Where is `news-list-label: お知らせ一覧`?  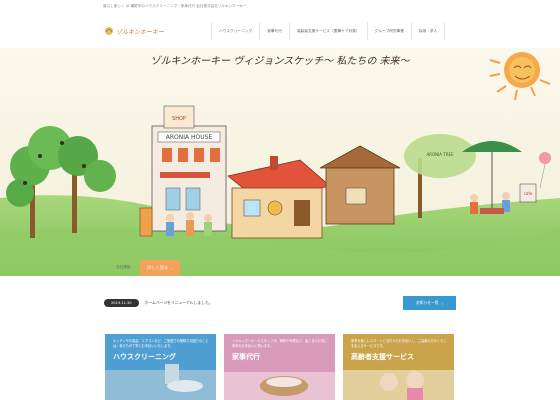 news-list-label: お知らせ一覧 is located at coordinates (427, 302).